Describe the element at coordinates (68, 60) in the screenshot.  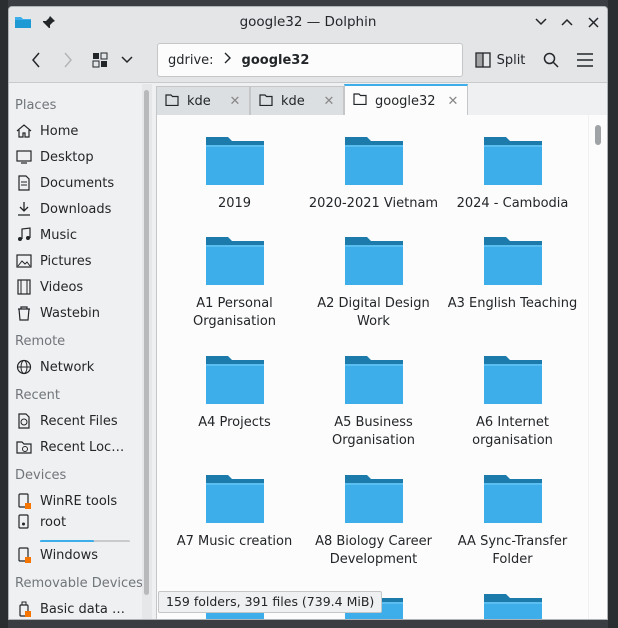
I see `forward-button` at that location.